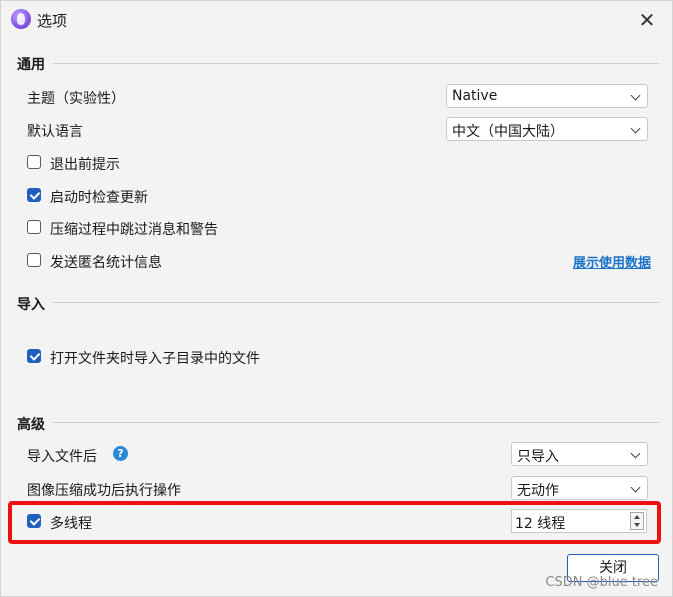  Describe the element at coordinates (475, 96) in the screenshot. I see `theme-select-value: Native` at that location.